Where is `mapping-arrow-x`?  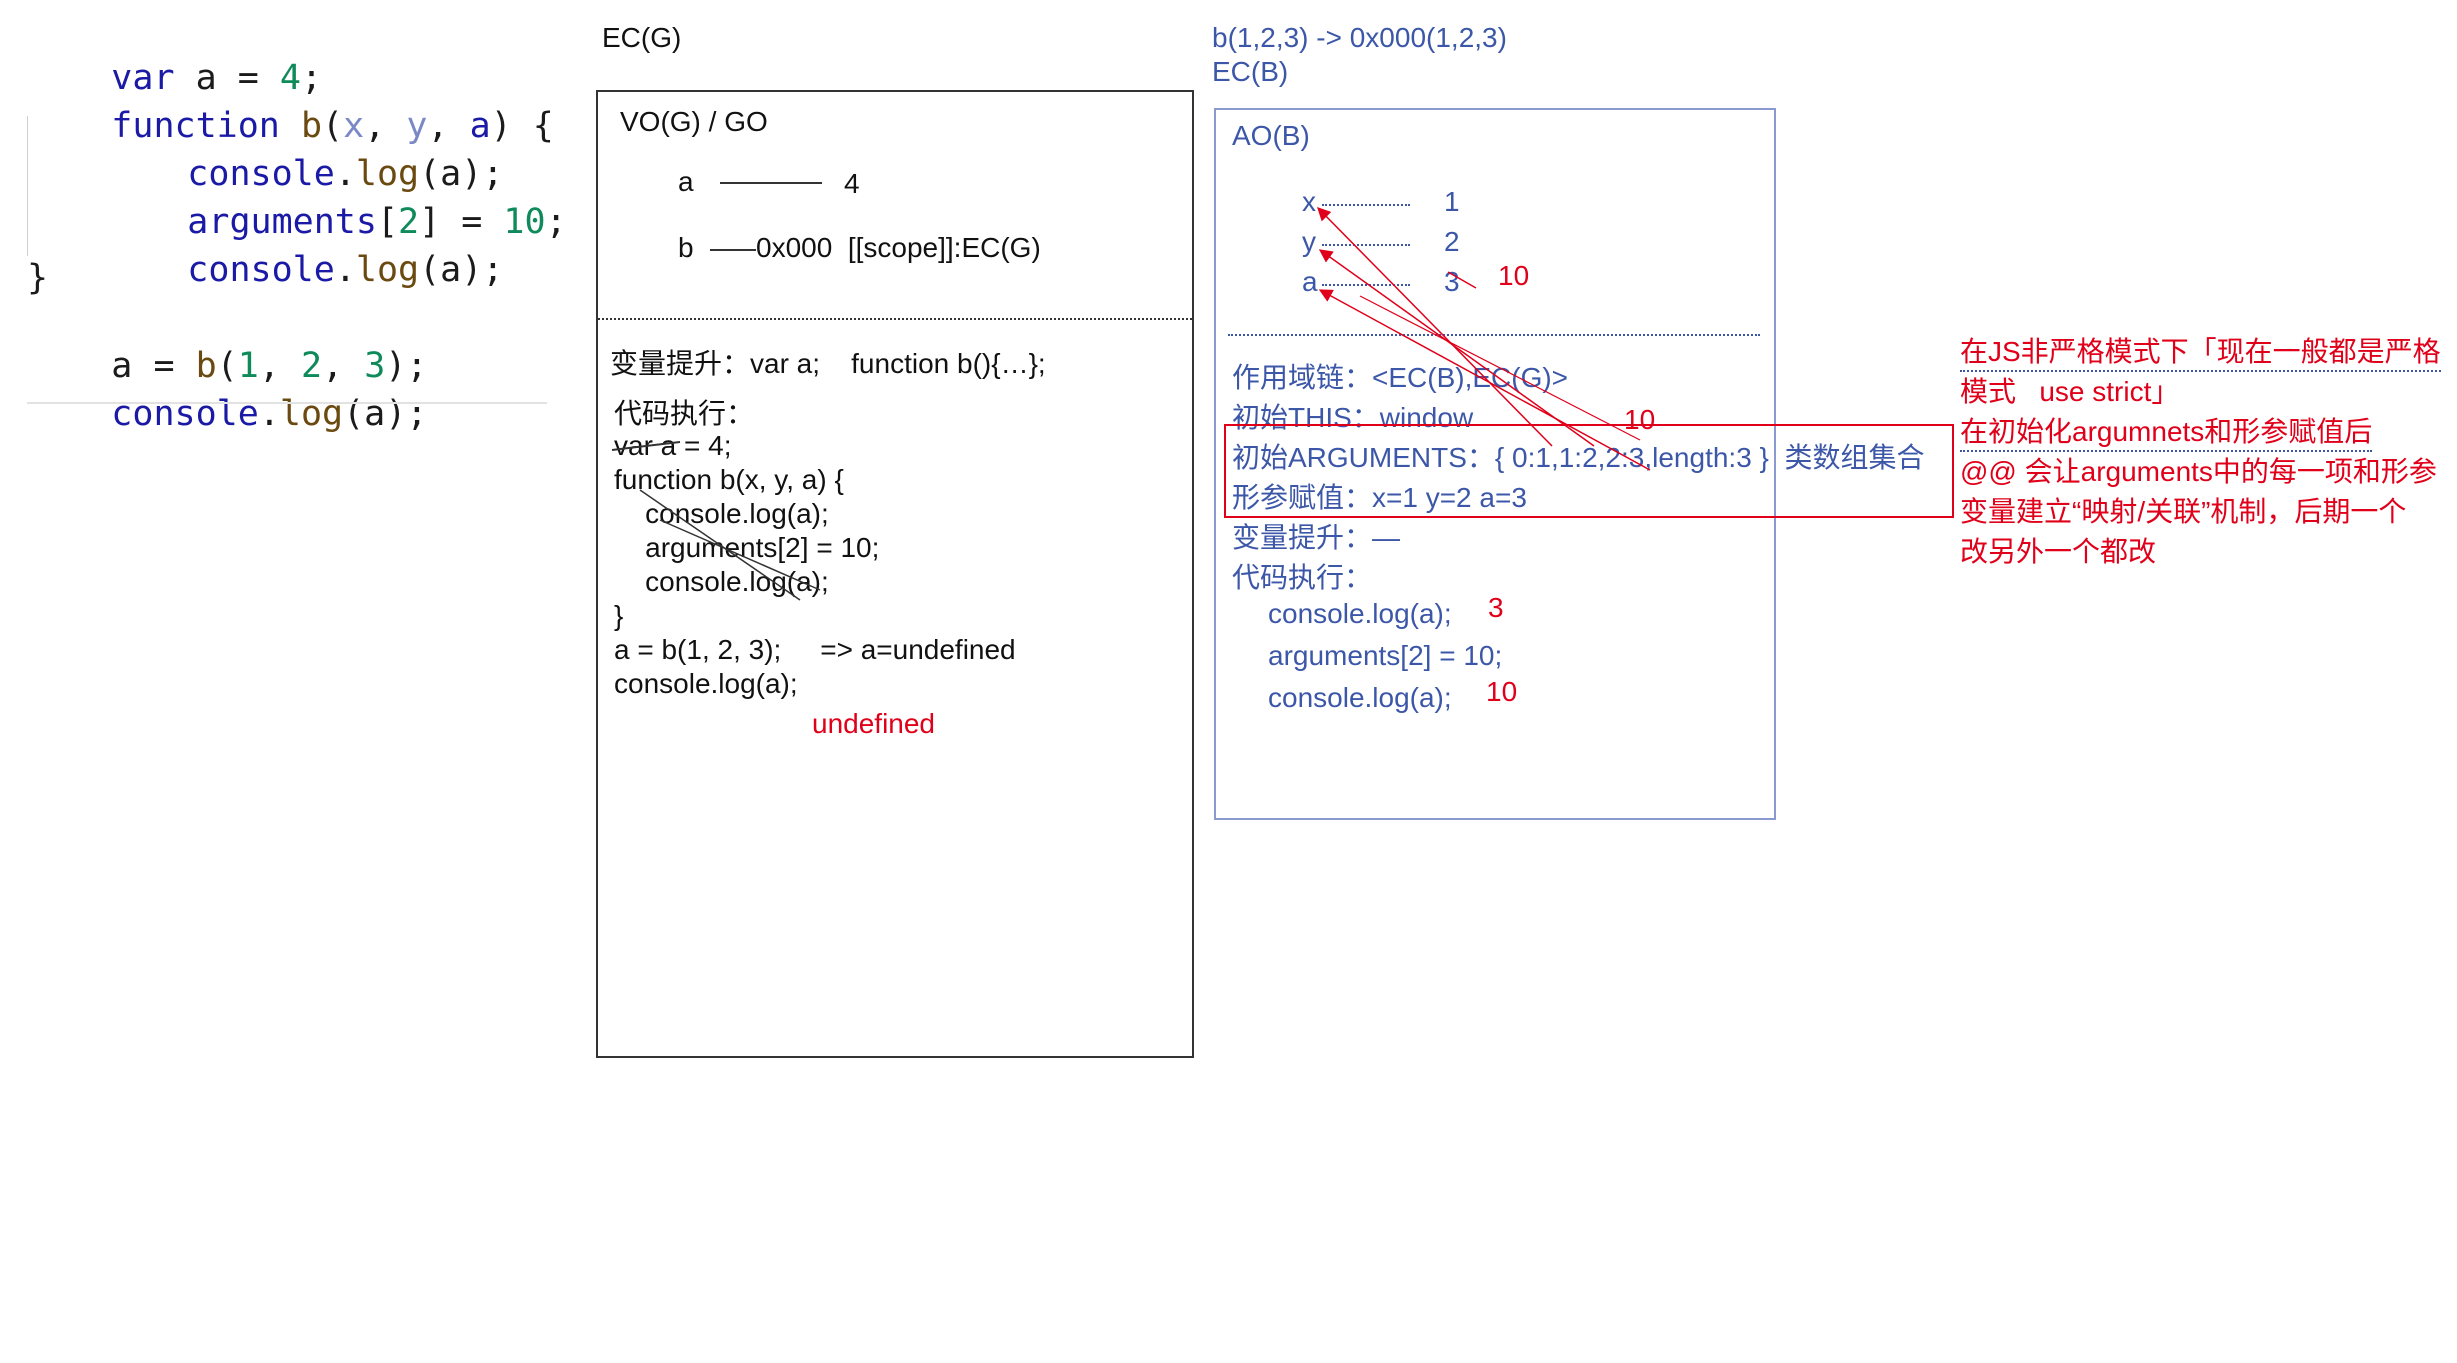
mapping-arrow-x is located at coordinates (1435, 327).